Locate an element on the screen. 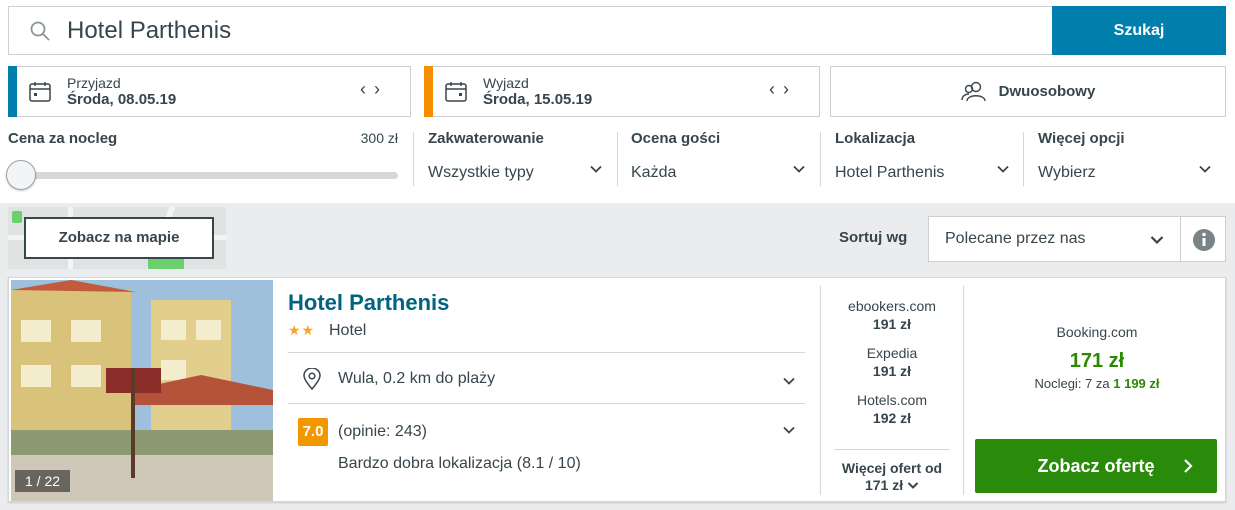 The height and width of the screenshot is (510, 1235). checkout-arrows: ‹› is located at coordinates (783, 89).